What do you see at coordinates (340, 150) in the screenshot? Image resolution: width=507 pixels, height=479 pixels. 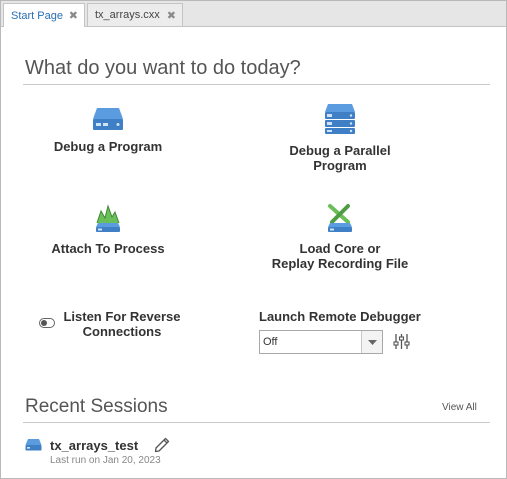 I see `action-label-line1: Debug a Parallel` at bounding box center [340, 150].